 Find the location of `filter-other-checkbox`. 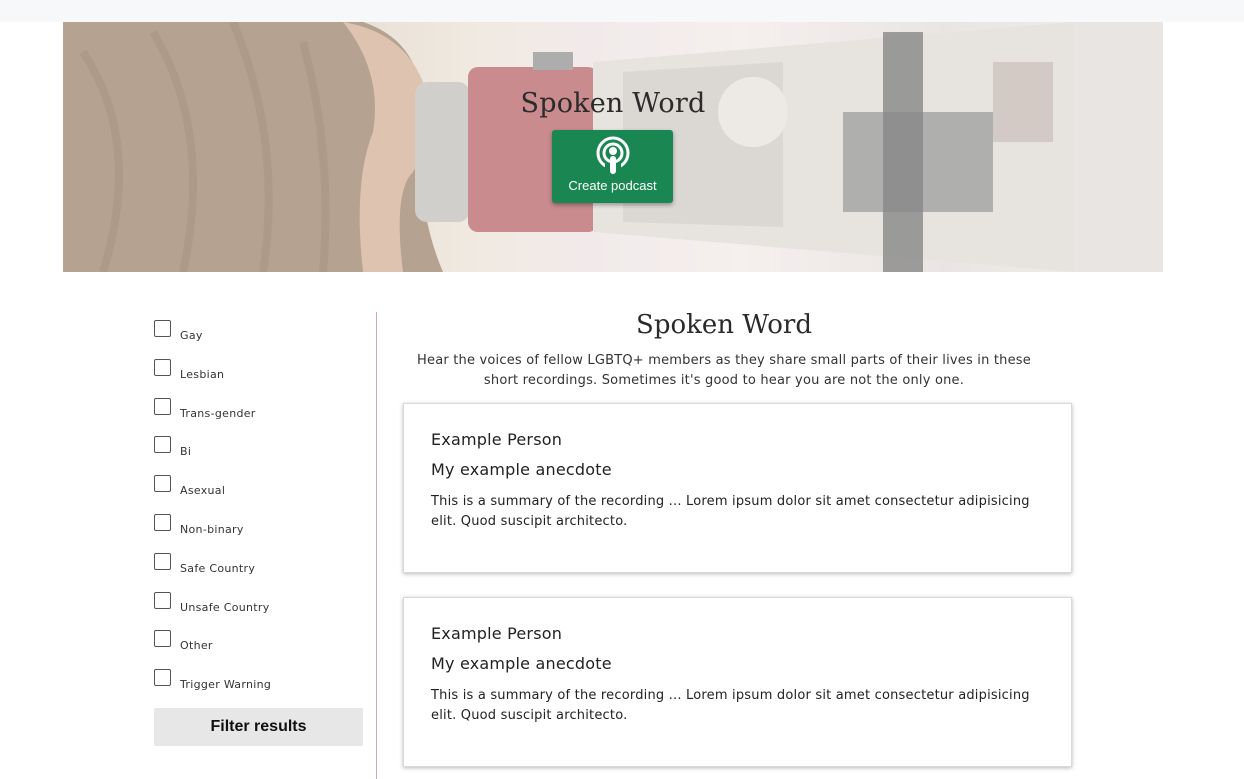

filter-other-checkbox is located at coordinates (162, 638).